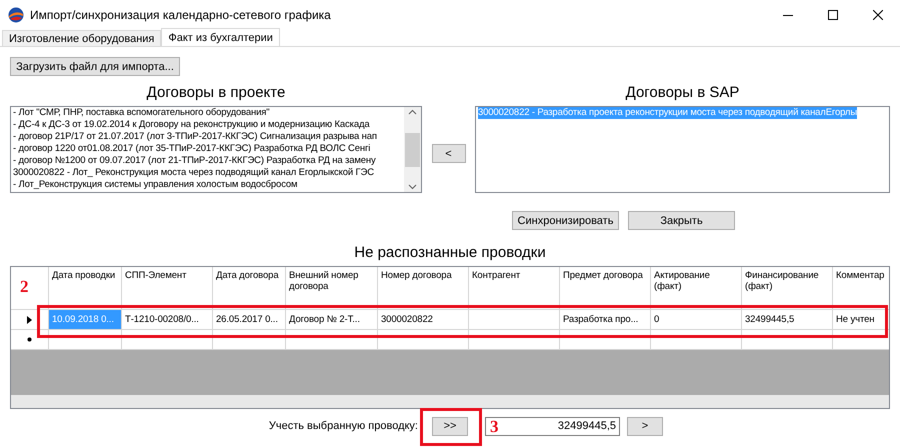 This screenshot has height=447, width=900. I want to click on list-item: 3000020822 - Лот_ Реконструкция моста через подводящий канал Егорлыкской ГЭС, so click(193, 172).